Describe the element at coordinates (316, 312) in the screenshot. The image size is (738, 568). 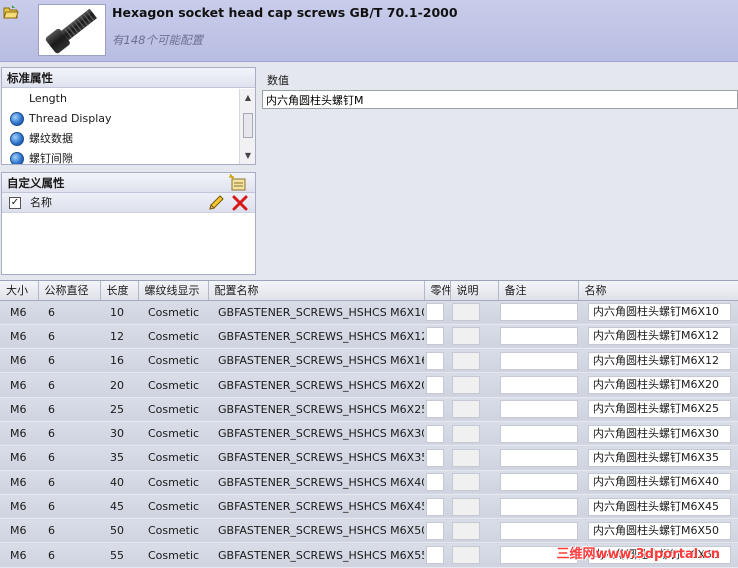
I see `config-name-cell: GBFASTENER_SCREWS_HSHCS M6X10-C` at that location.